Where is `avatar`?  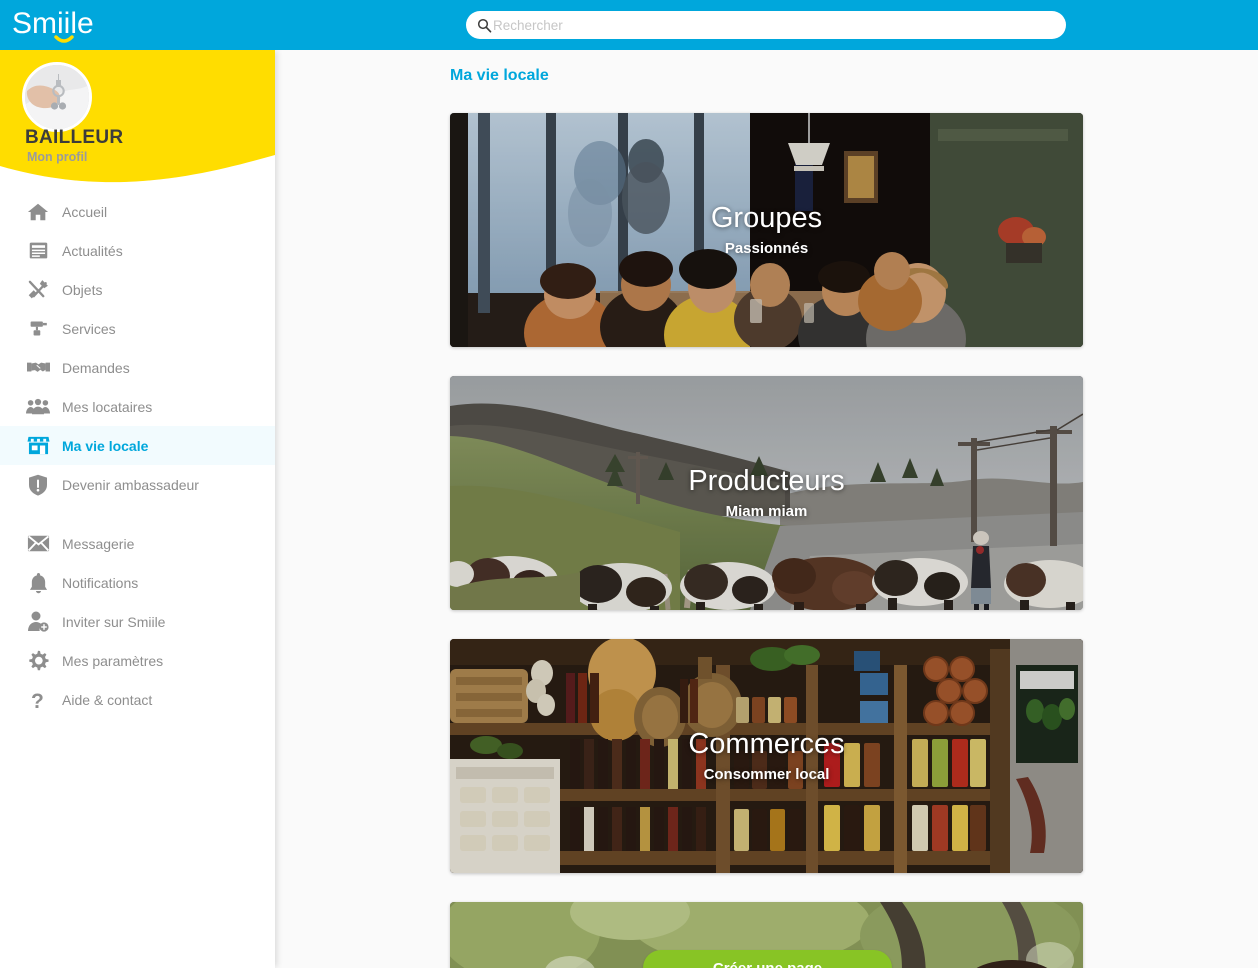 avatar is located at coordinates (57, 97).